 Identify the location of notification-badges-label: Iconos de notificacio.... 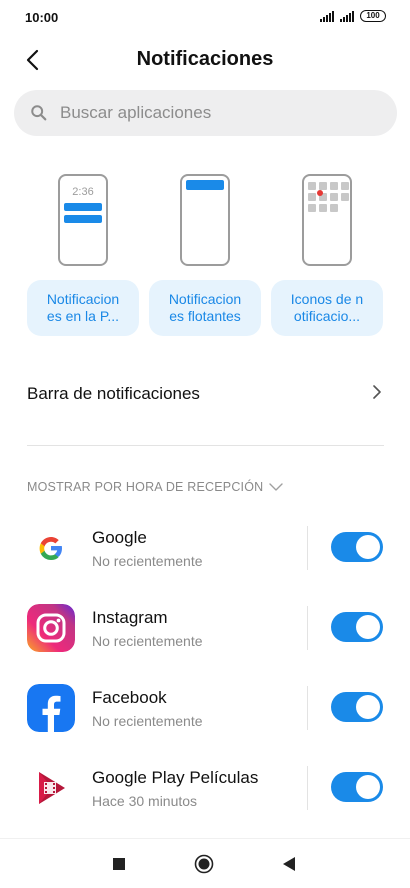
(327, 307).